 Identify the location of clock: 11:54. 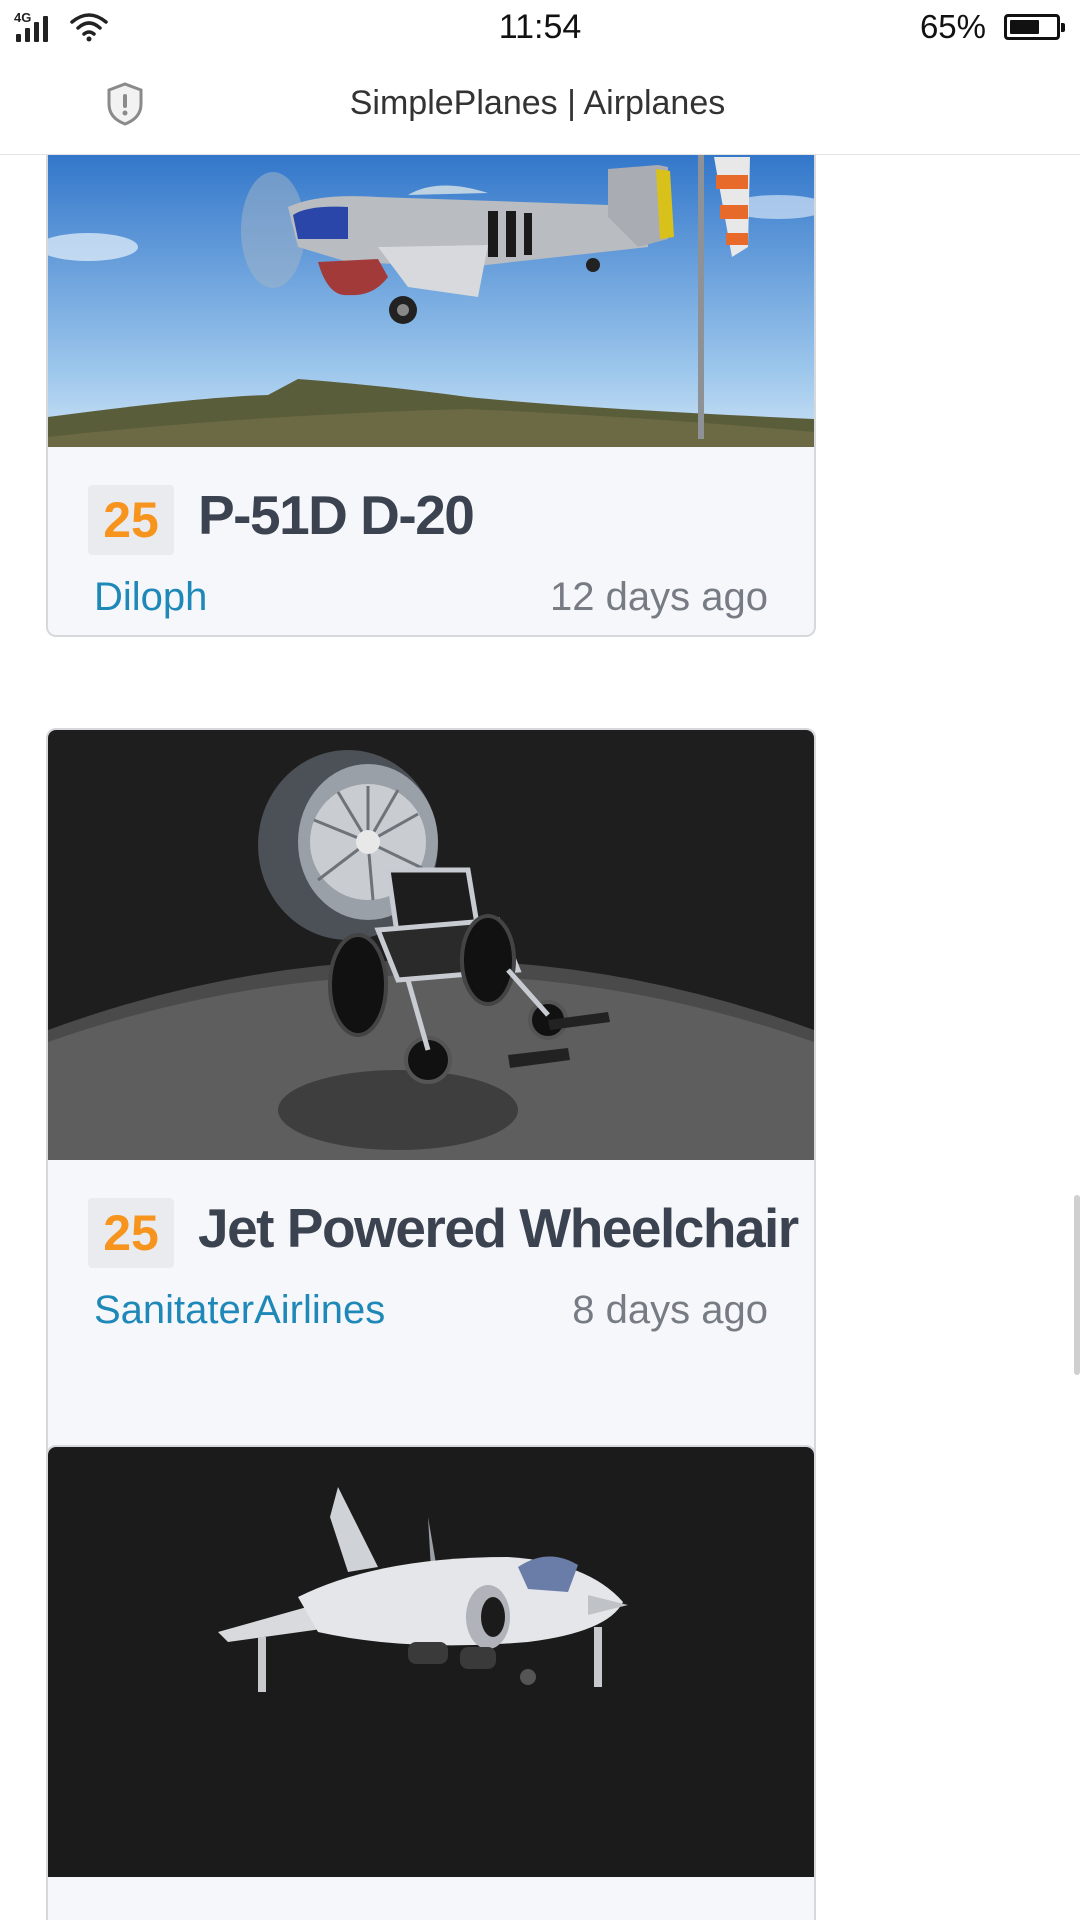
(540, 27).